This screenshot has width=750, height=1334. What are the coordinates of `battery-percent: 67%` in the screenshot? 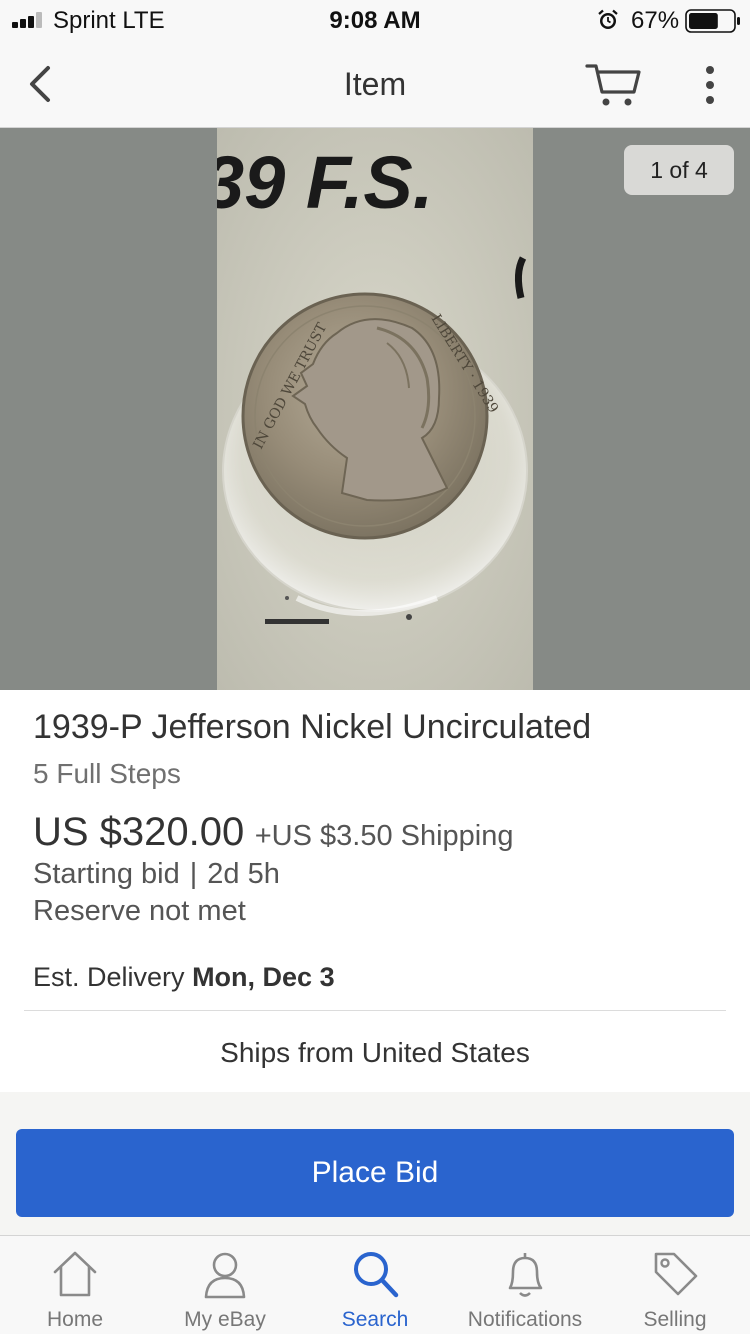 It's located at (655, 20).